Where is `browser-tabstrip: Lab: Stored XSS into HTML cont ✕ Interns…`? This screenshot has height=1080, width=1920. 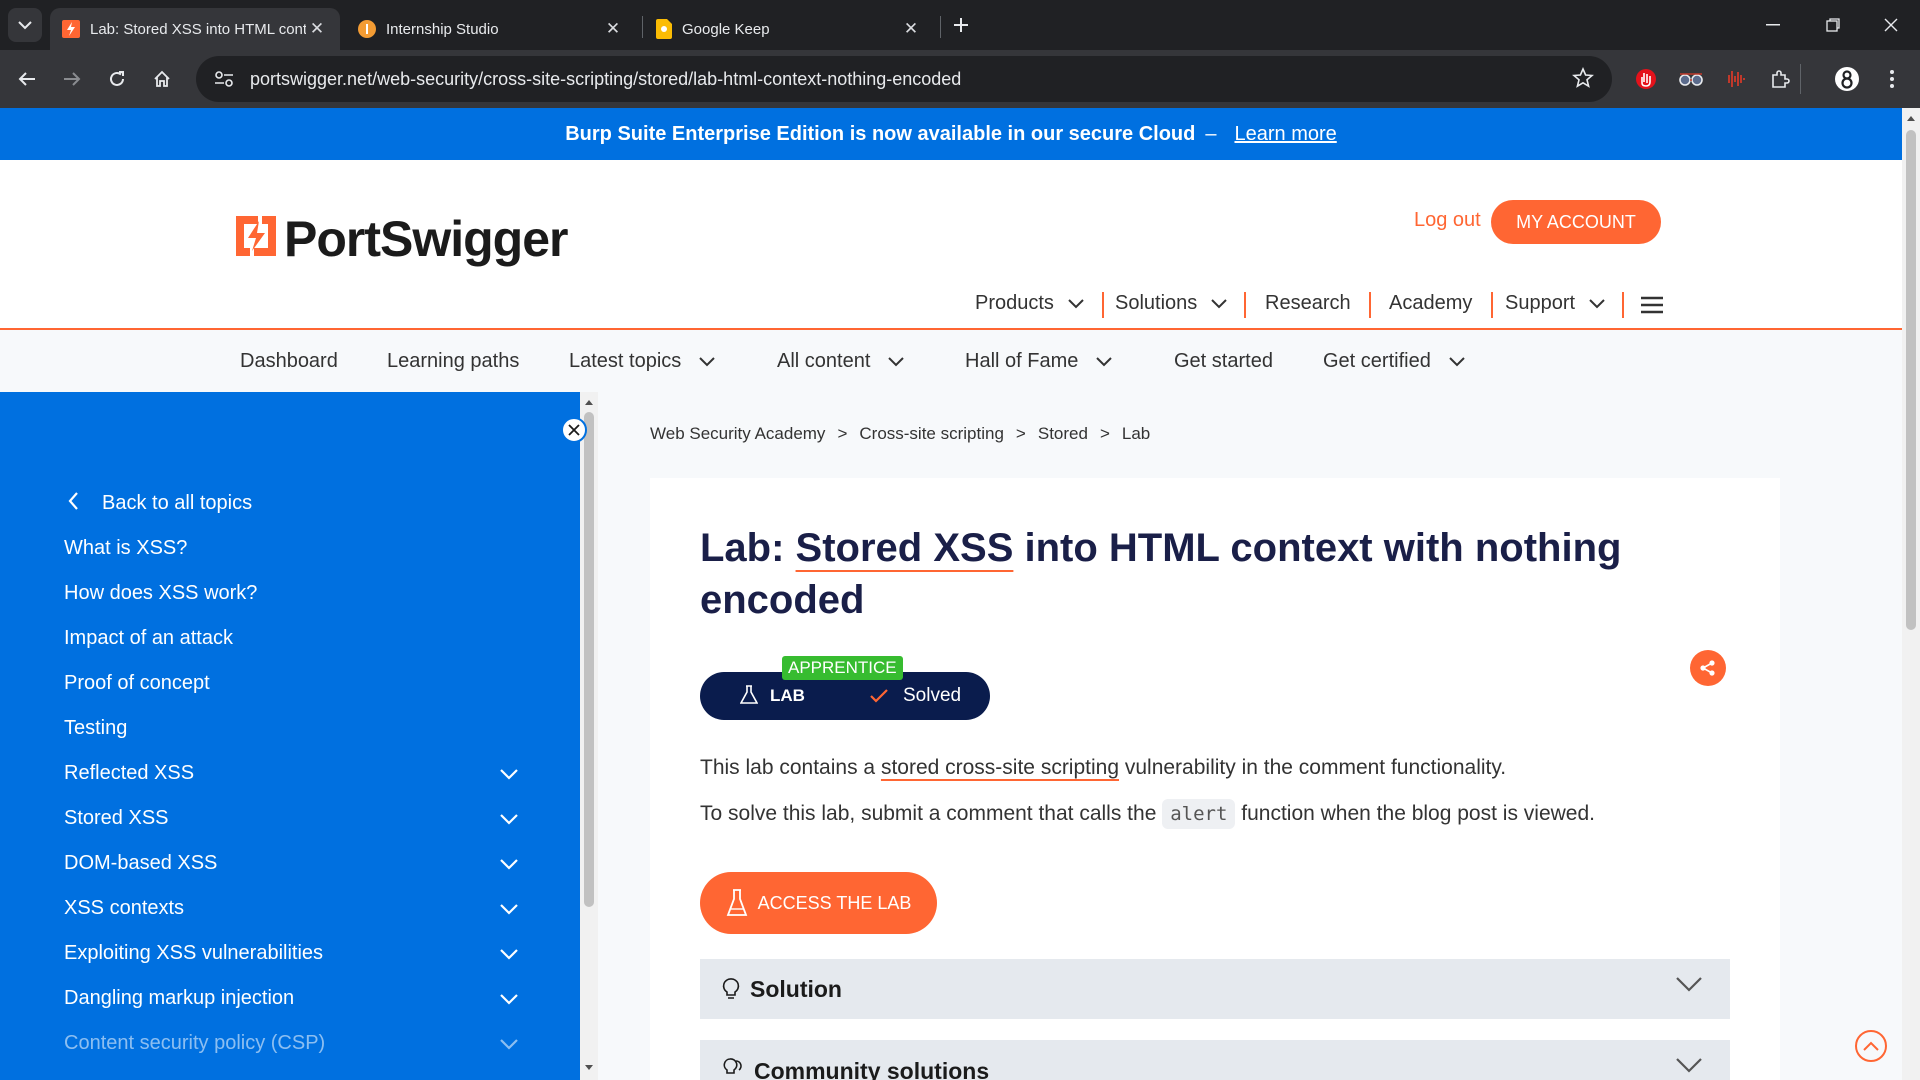
browser-tabstrip: Lab: Stored XSS into HTML cont ✕ Interns… is located at coordinates (960, 25).